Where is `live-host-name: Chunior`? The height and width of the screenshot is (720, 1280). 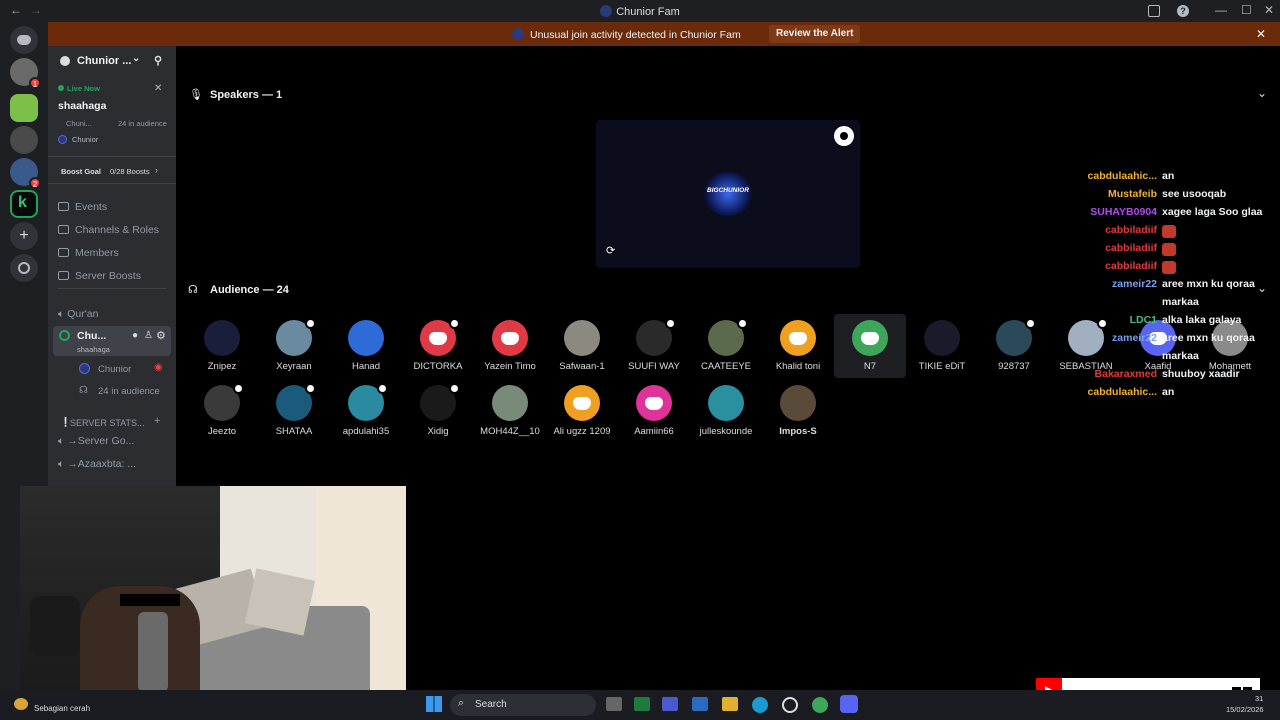 live-host-name: Chunior is located at coordinates (85, 139).